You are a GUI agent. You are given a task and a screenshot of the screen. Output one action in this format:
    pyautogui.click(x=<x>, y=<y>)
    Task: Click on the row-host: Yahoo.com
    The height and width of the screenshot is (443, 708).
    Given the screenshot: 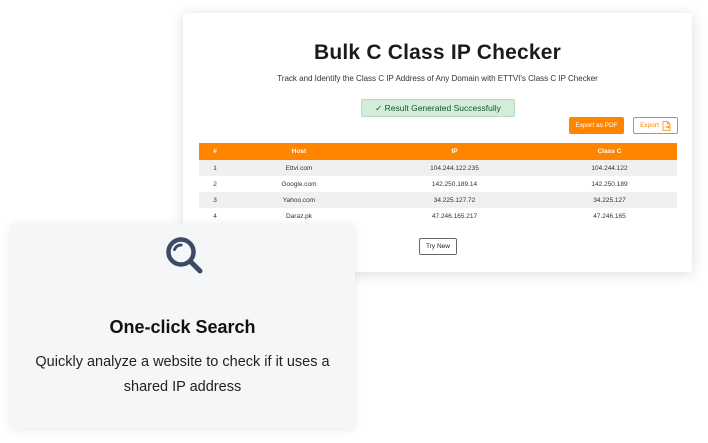 What is the action you would take?
    pyautogui.click(x=299, y=200)
    